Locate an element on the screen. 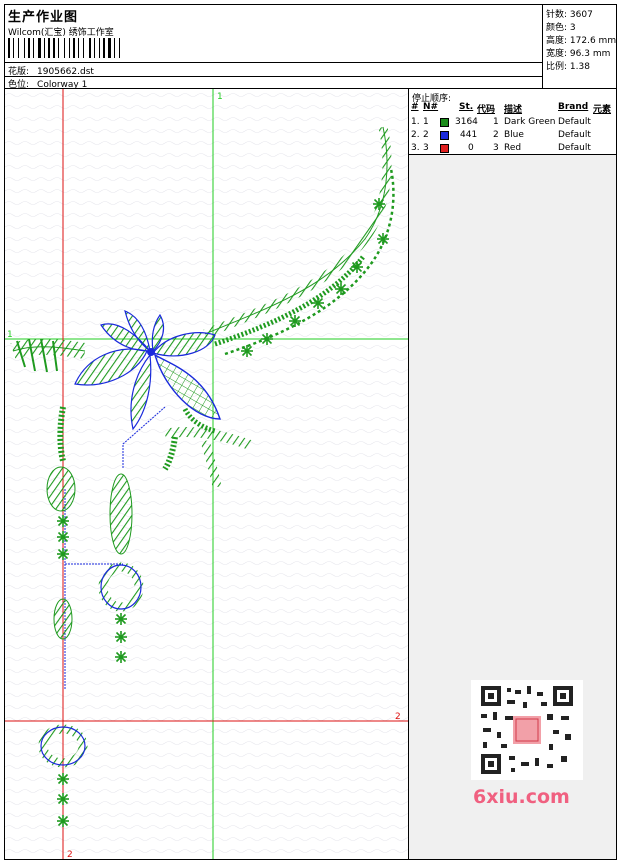  barcode is located at coordinates (75, 48).